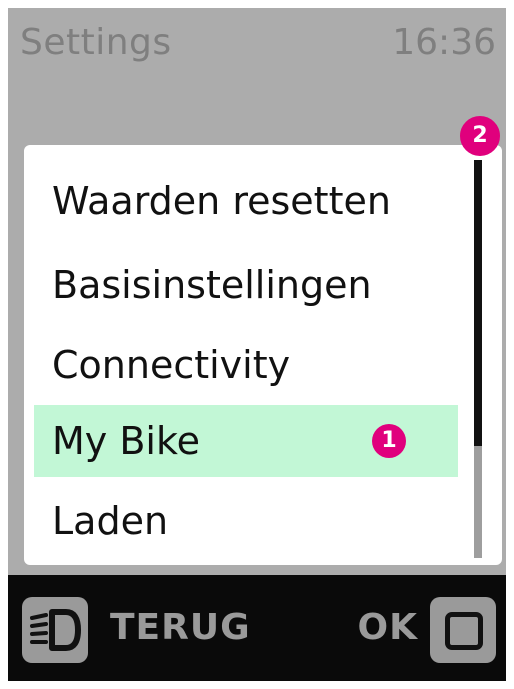 This screenshot has width=514, height=689. What do you see at coordinates (246, 521) in the screenshot?
I see `menu-item-laden: Laden` at bounding box center [246, 521].